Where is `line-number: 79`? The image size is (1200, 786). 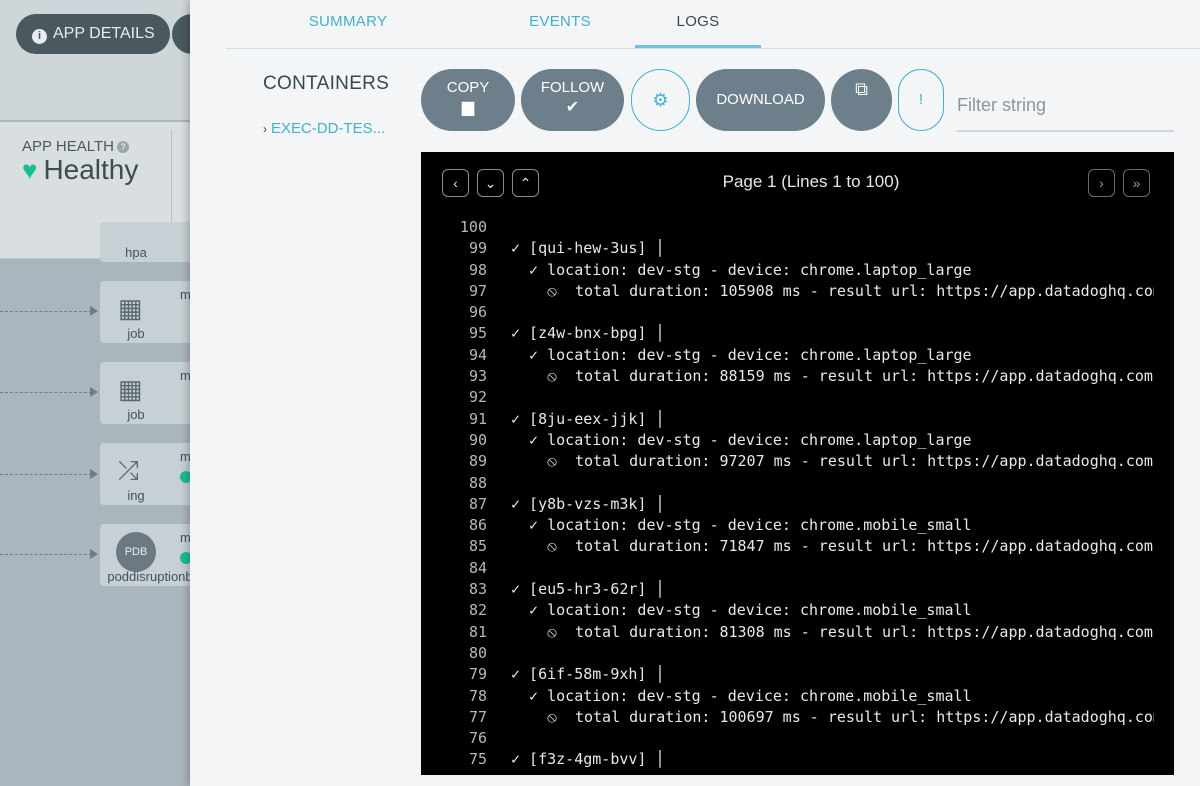
line-number: 79 is located at coordinates (477, 674).